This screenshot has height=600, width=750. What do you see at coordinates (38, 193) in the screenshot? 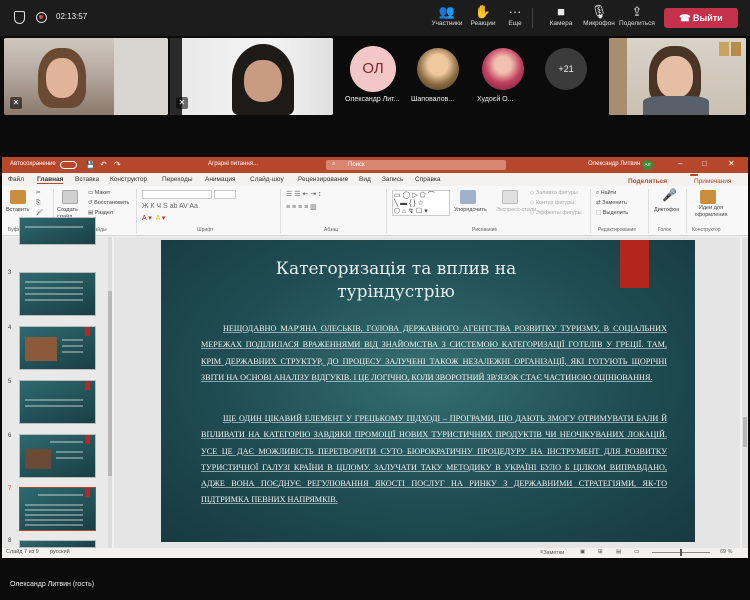
I see `cut-icon: ✂` at bounding box center [38, 193].